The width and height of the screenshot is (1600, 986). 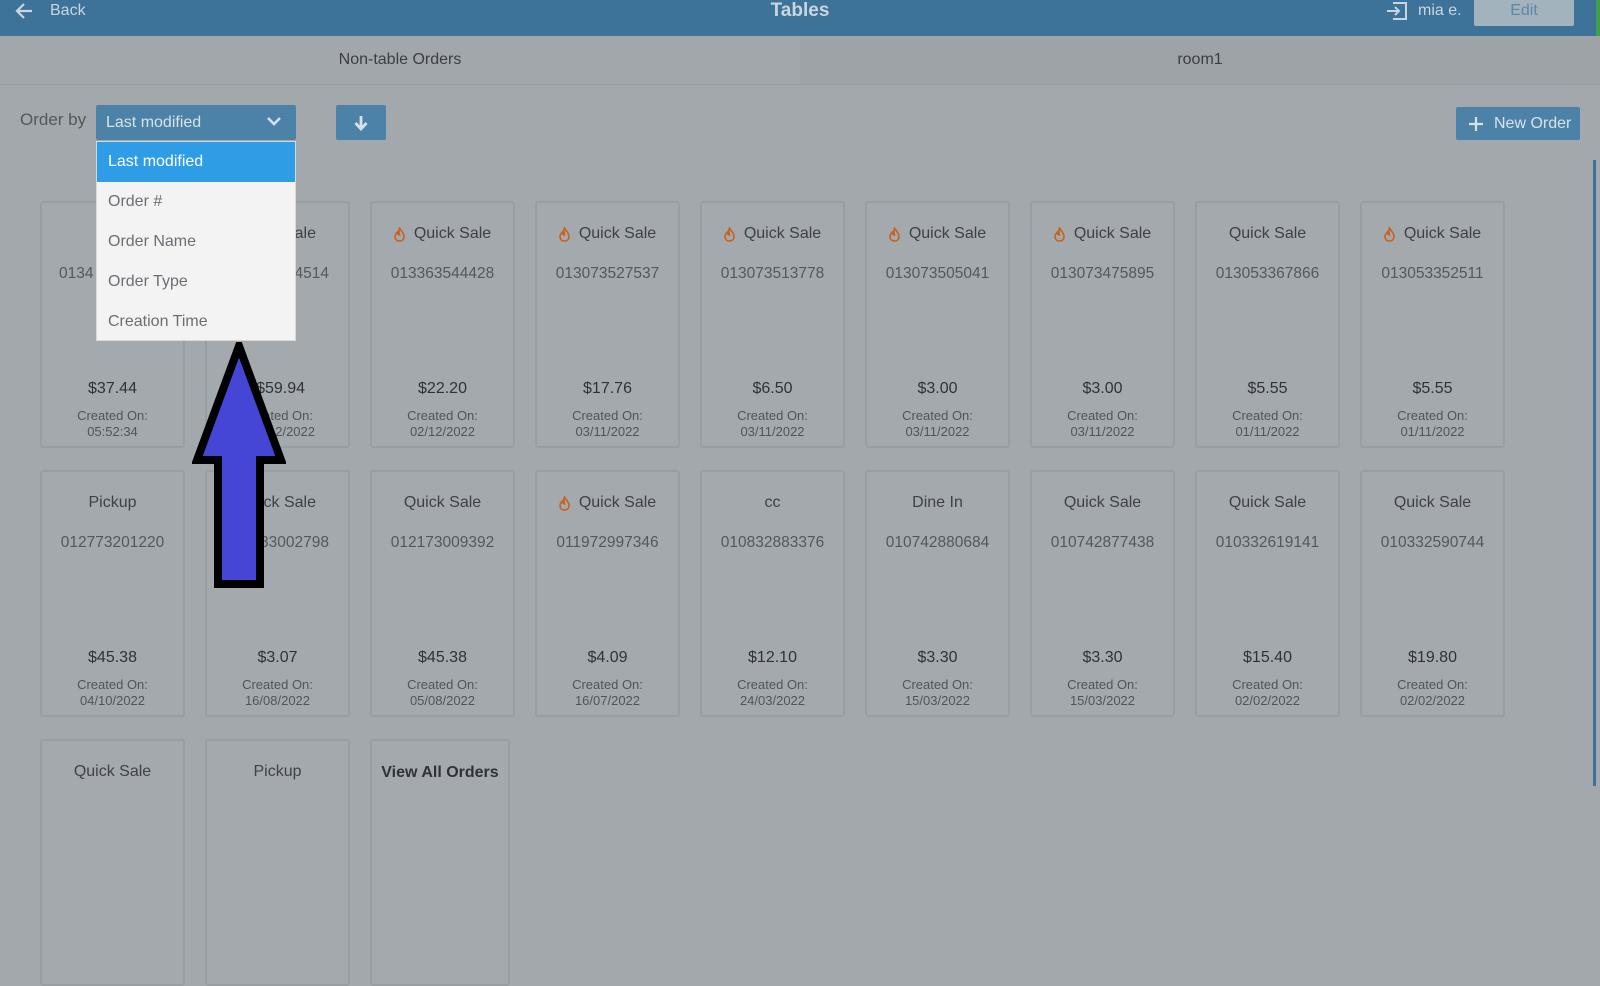 What do you see at coordinates (440, 772) in the screenshot?
I see `view-all-label: View All Orders` at bounding box center [440, 772].